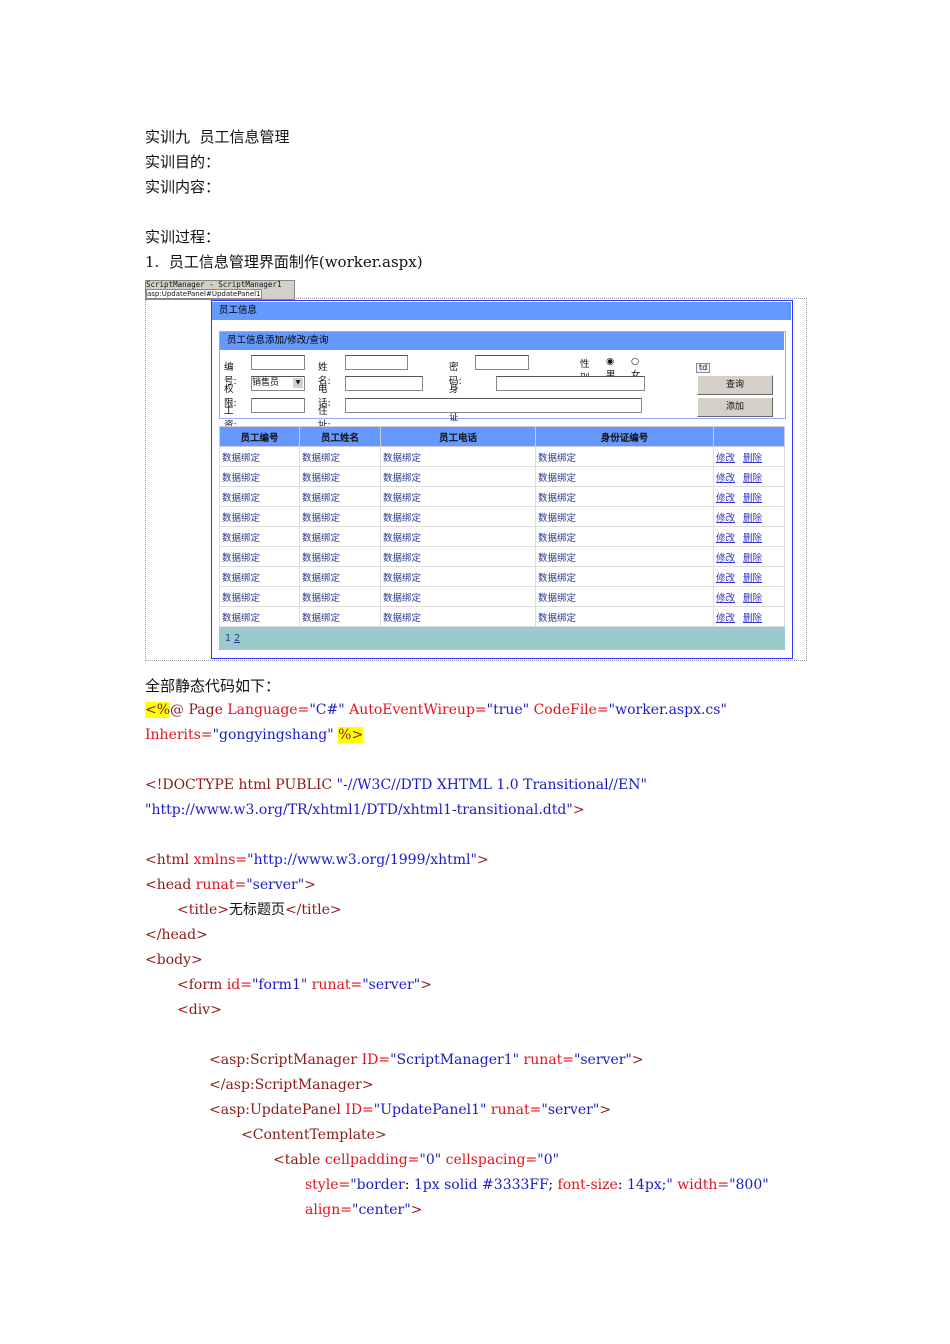 Image resolution: width=950 pixels, height=1344 pixels. Describe the element at coordinates (169, 860) in the screenshot. I see `code-token: <html` at that location.